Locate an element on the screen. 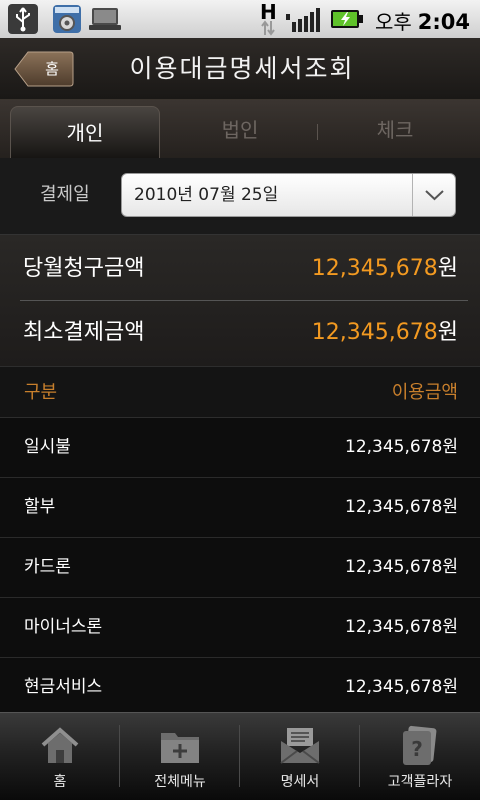  list-item-label: 일시불 is located at coordinates (47, 447).